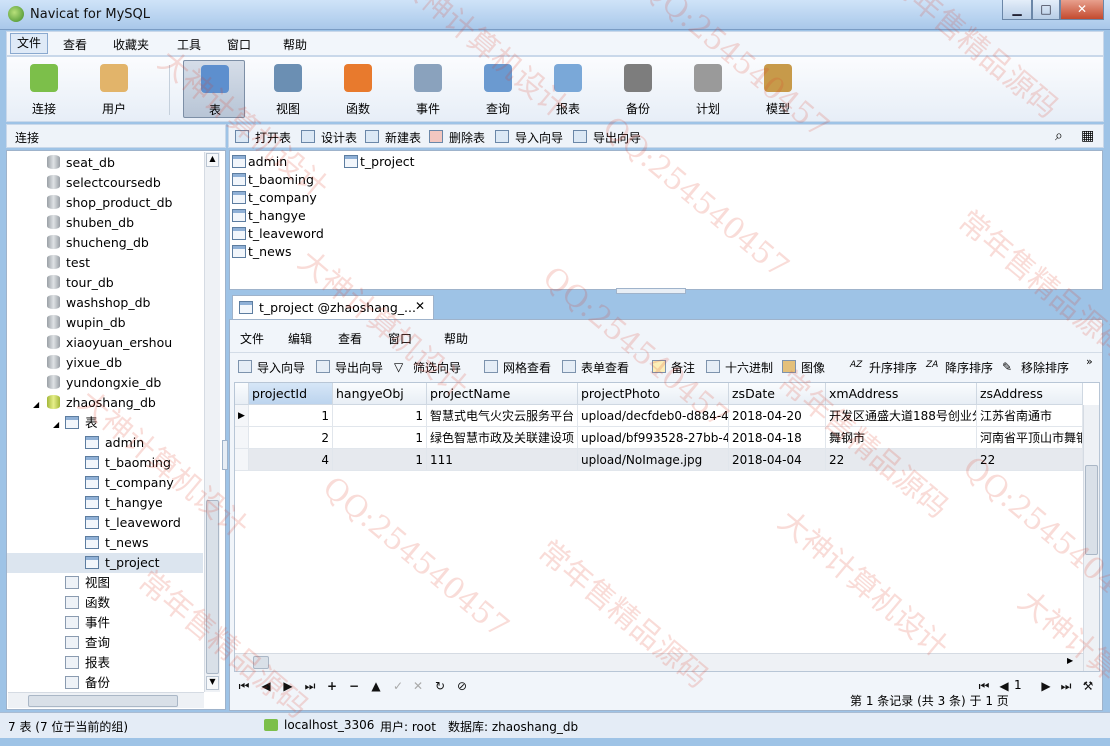  Describe the element at coordinates (105, 563) in the screenshot. I see `tree-table-t_project: t_project` at that location.